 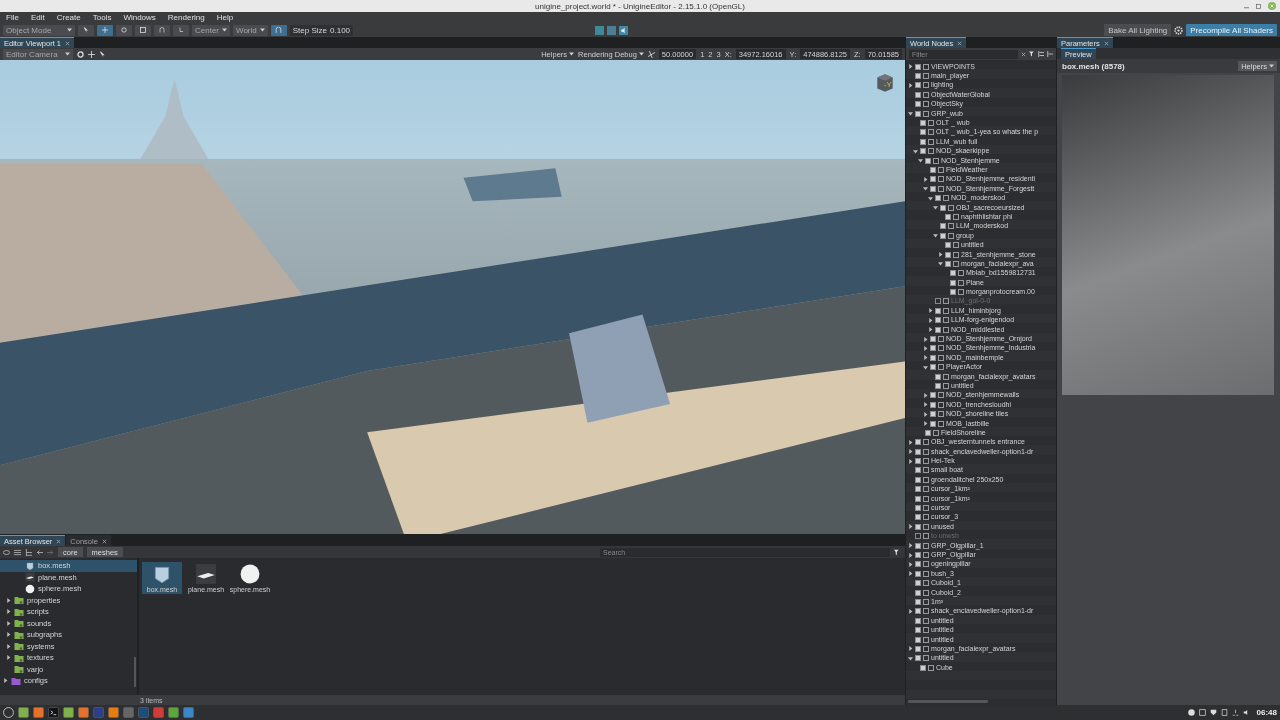 What do you see at coordinates (1258, 6) in the screenshot?
I see `maximize-icon` at bounding box center [1258, 6].